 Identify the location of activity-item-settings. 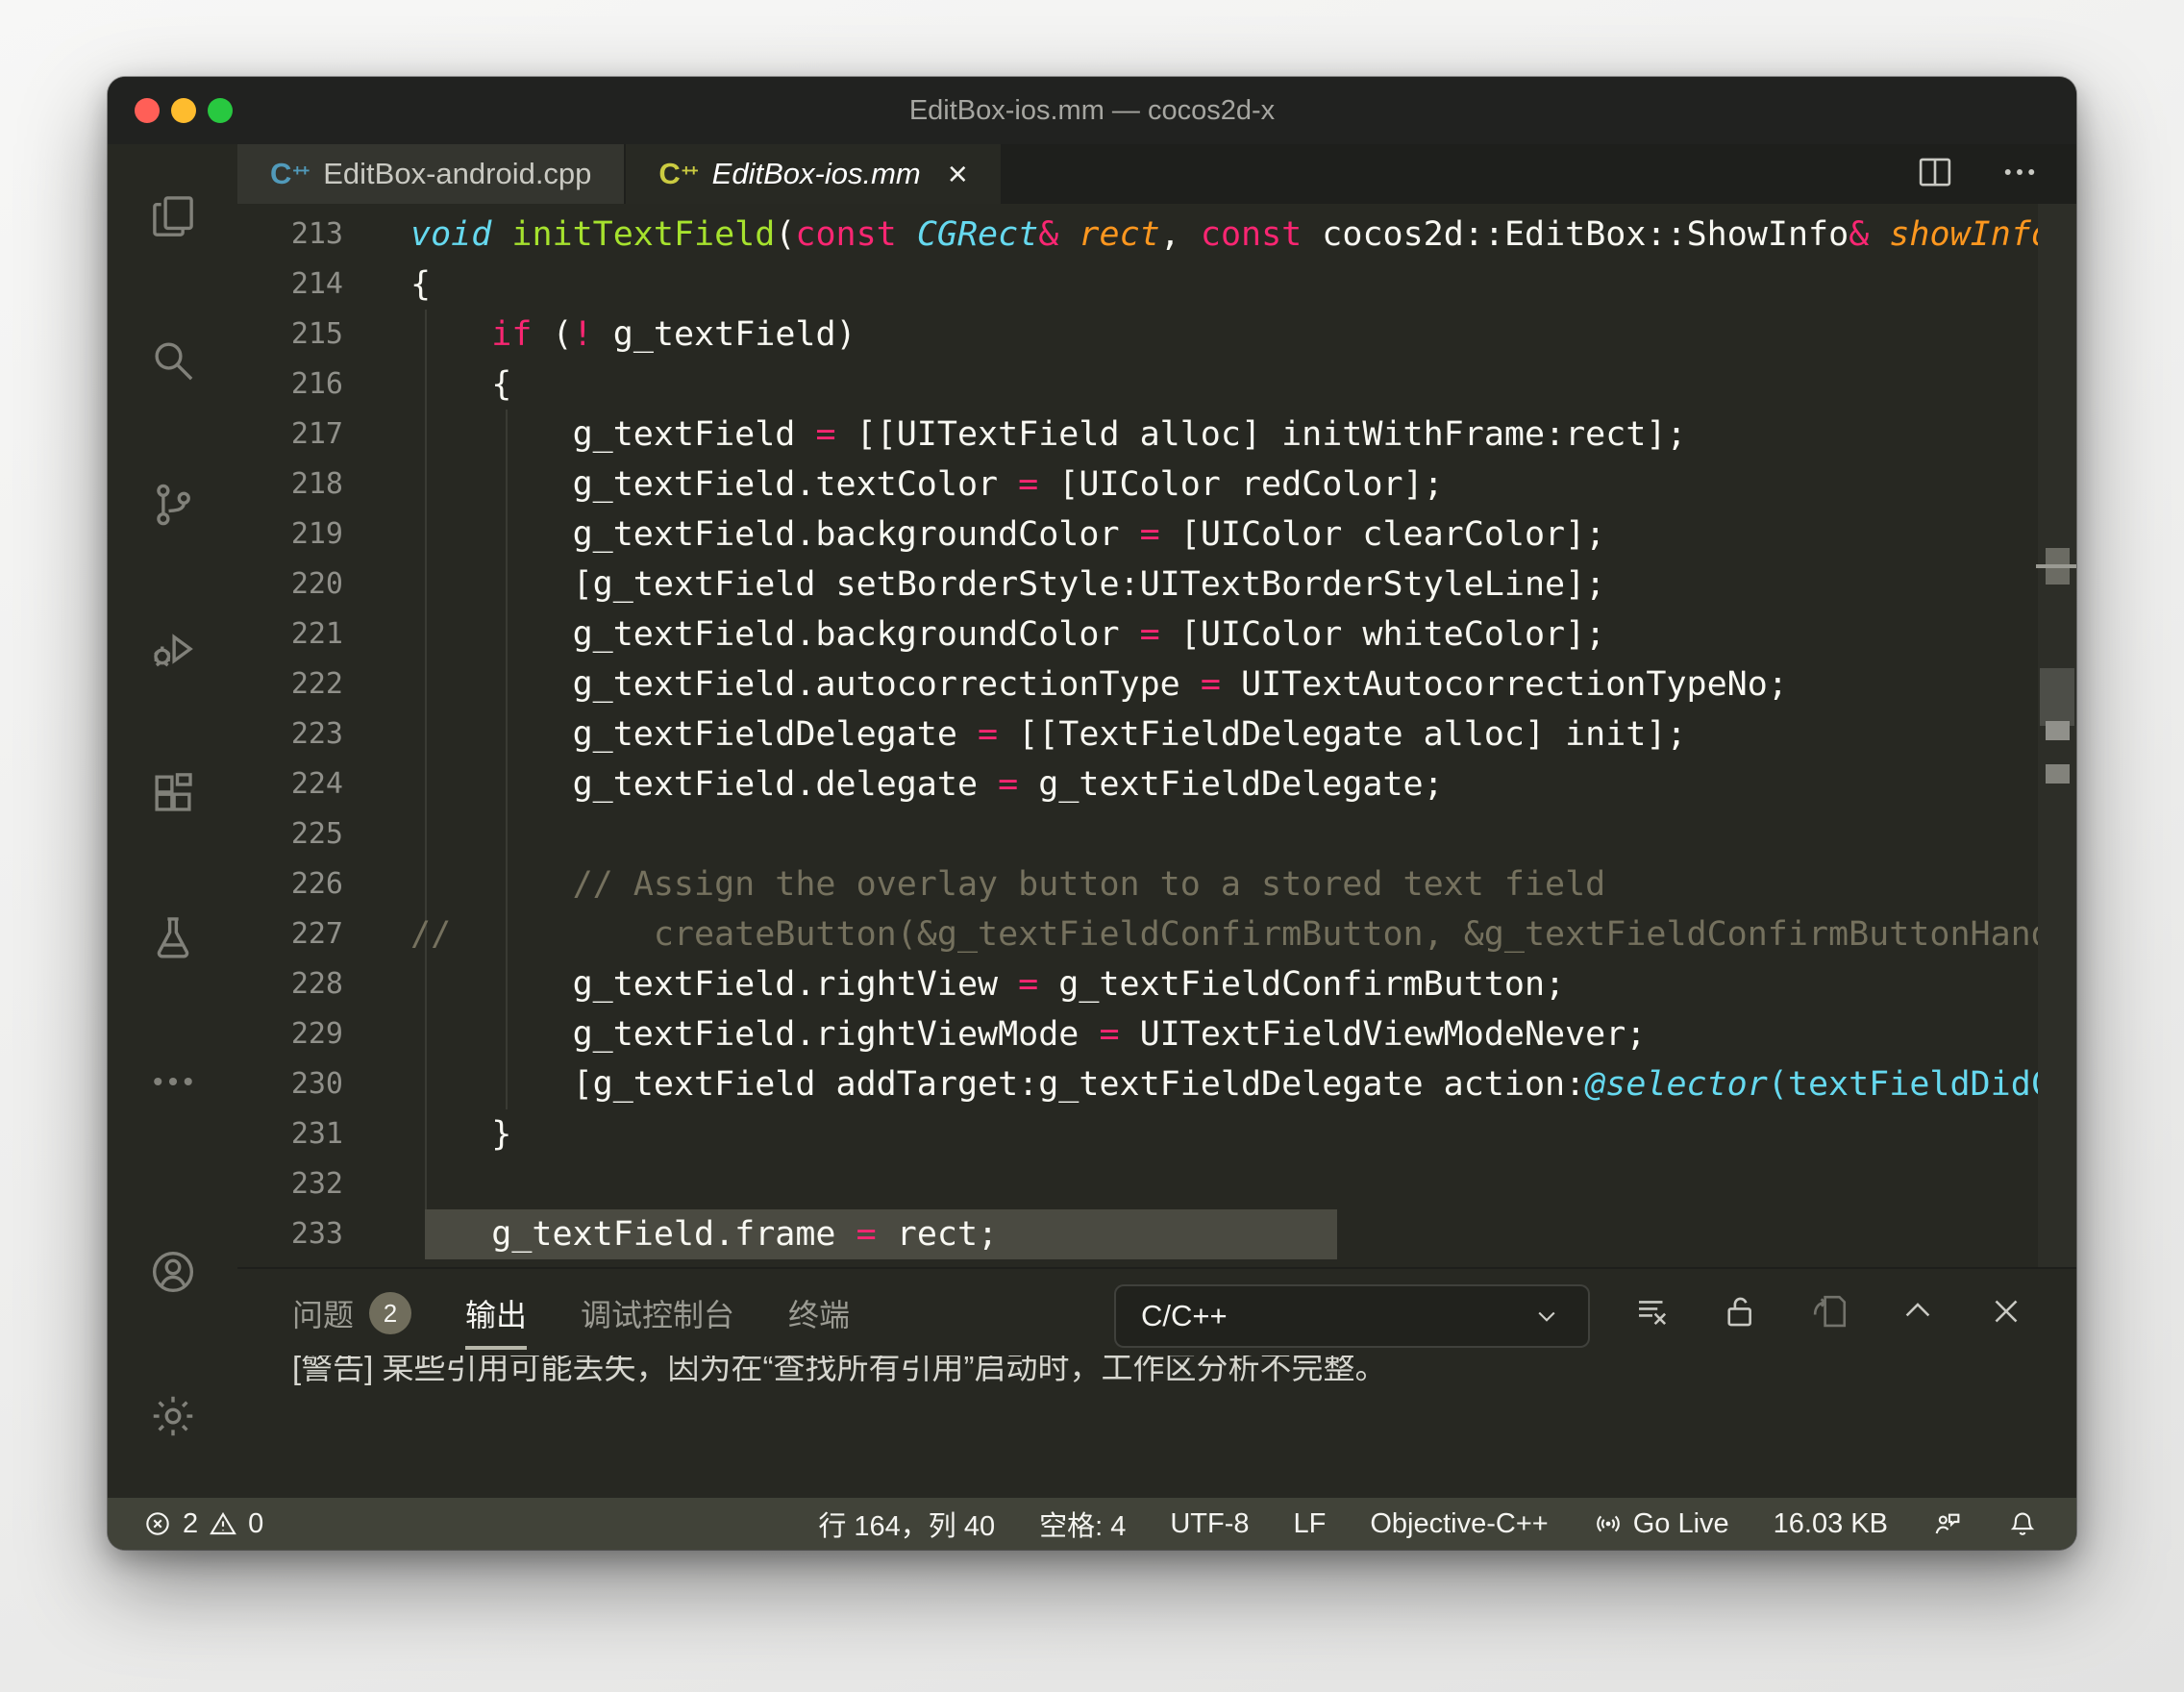
(173, 1416).